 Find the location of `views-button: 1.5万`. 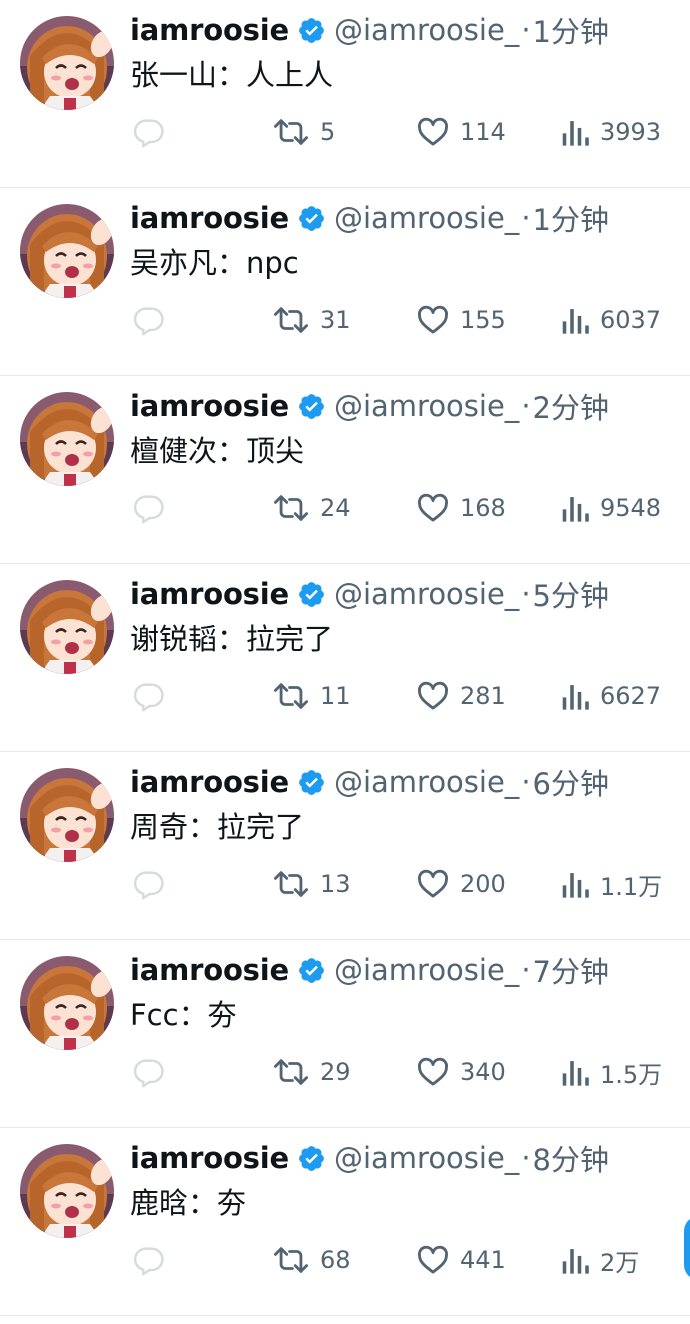

views-button: 1.5万 is located at coordinates (611, 1072).